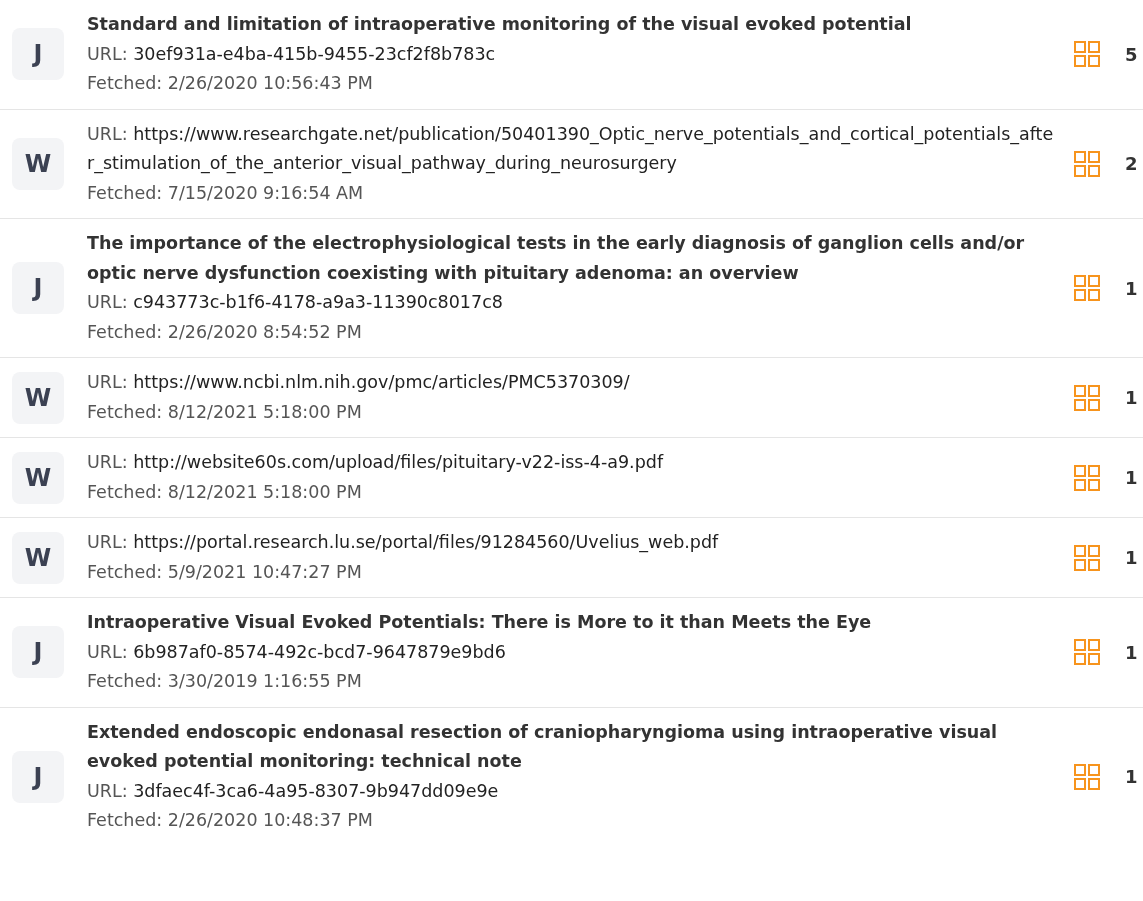  I want to click on fetched-date: Fetched: 2/26/2020 8:54:52 PM, so click(225, 332).